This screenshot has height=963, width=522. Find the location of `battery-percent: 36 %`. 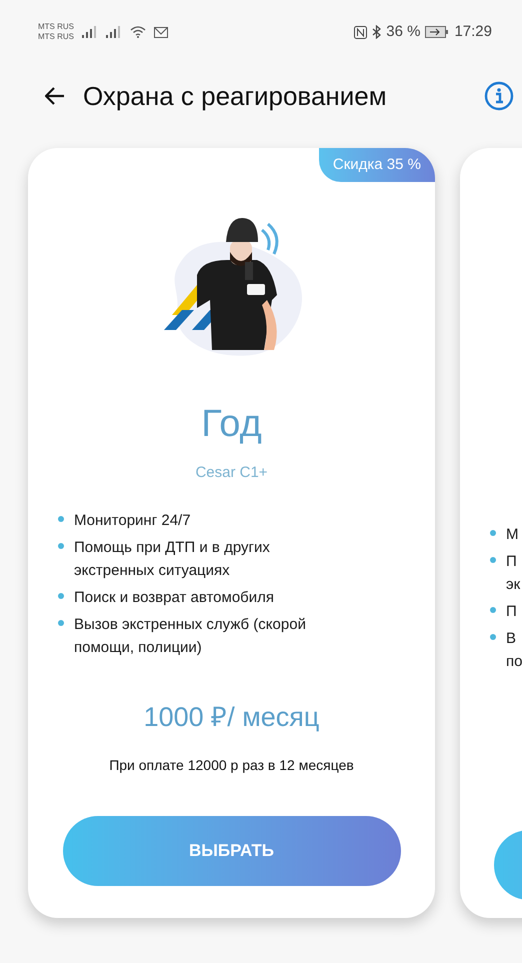

battery-percent: 36 % is located at coordinates (403, 32).